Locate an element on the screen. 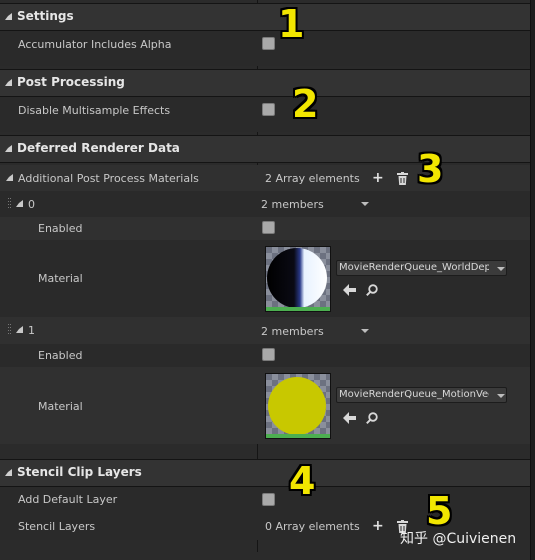 The width and height of the screenshot is (535, 560). motion-vectors-preview is located at coordinates (297, 406).